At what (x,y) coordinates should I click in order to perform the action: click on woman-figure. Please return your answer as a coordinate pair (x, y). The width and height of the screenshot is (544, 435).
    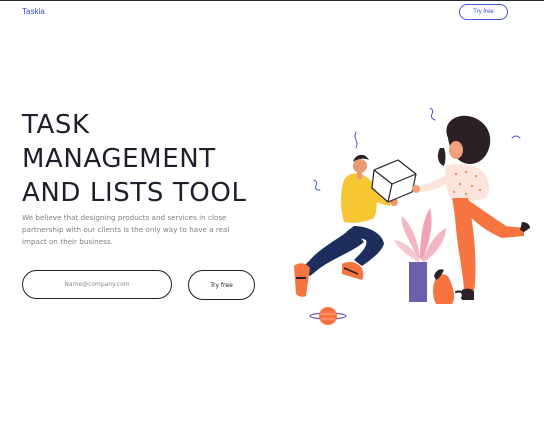
    Looking at the image, I should click on (471, 207).